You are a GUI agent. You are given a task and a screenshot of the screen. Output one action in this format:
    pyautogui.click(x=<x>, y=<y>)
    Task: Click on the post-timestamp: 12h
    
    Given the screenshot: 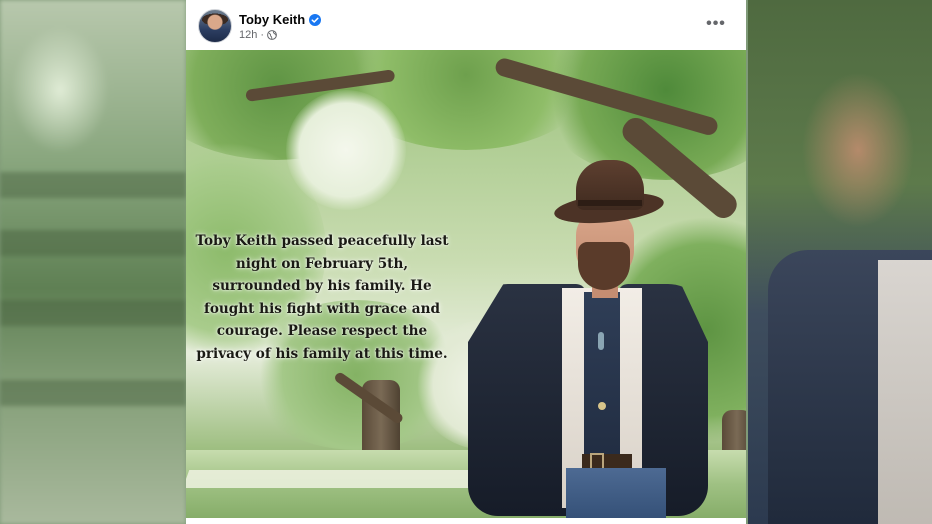 What is the action you would take?
    pyautogui.click(x=248, y=35)
    